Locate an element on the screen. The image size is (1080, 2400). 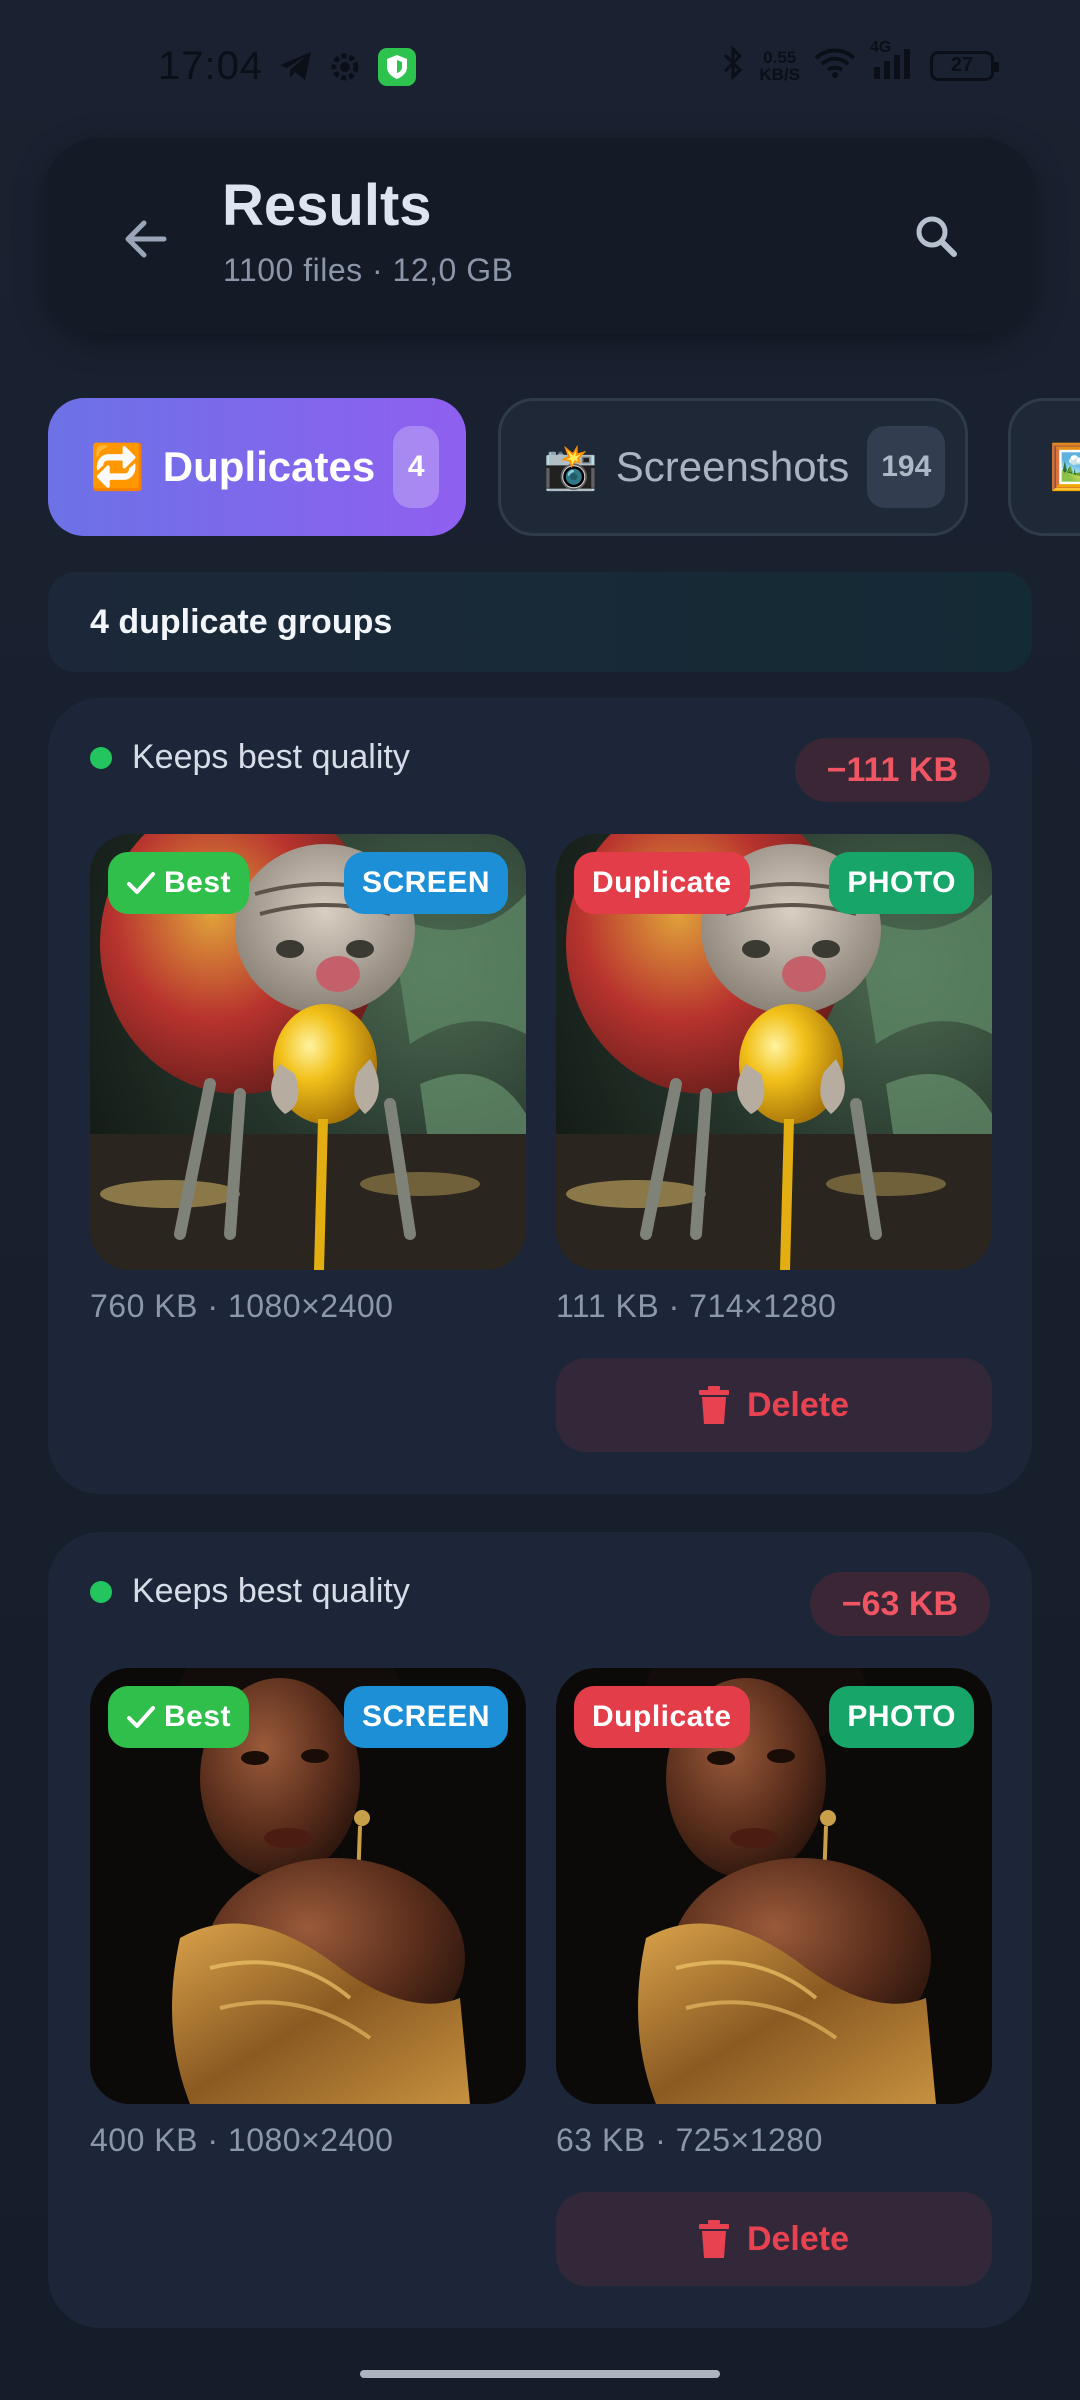
keep-image-meta: 760 KB · 1080×2400 is located at coordinates (242, 1306).